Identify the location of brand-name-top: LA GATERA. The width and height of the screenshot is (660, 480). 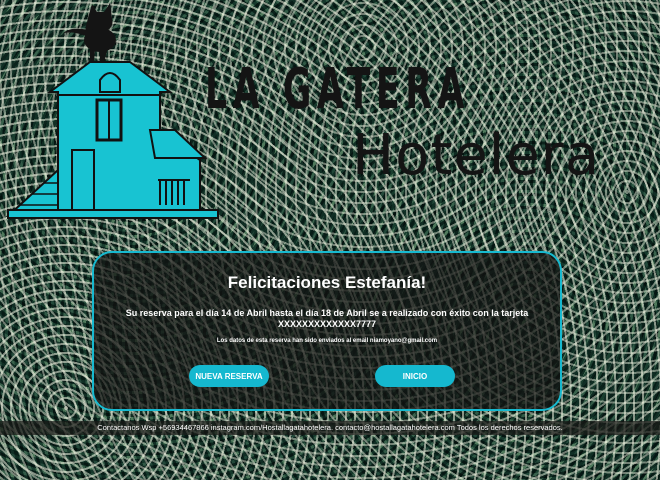
(337, 89).